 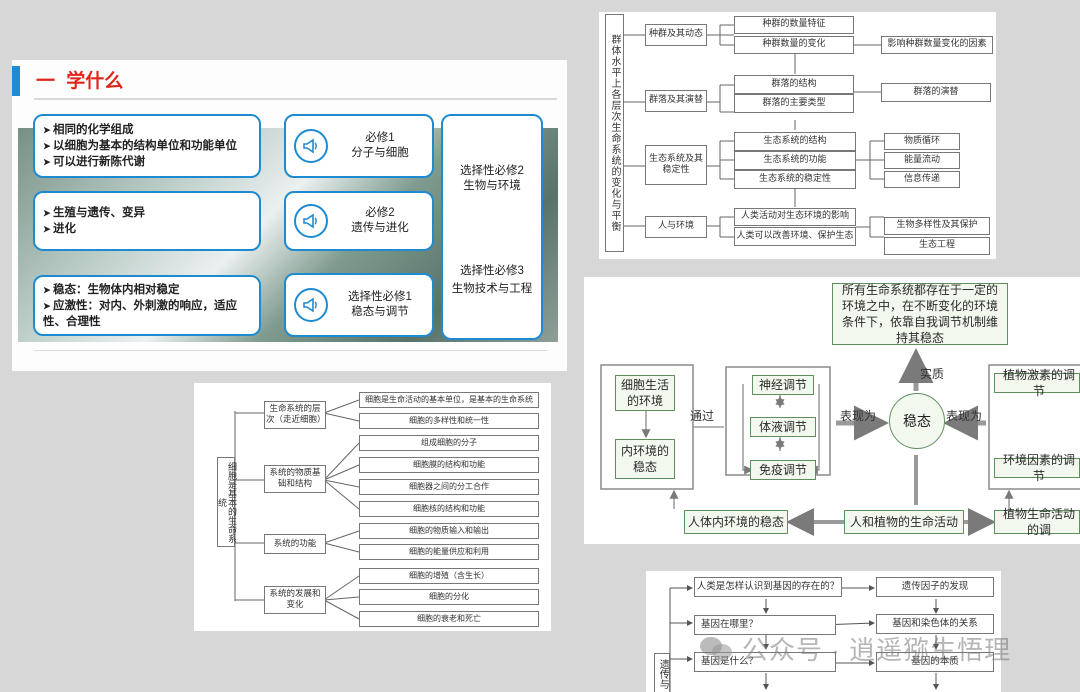 I want to click on eco-extra: 能量流动, so click(x=922, y=160).